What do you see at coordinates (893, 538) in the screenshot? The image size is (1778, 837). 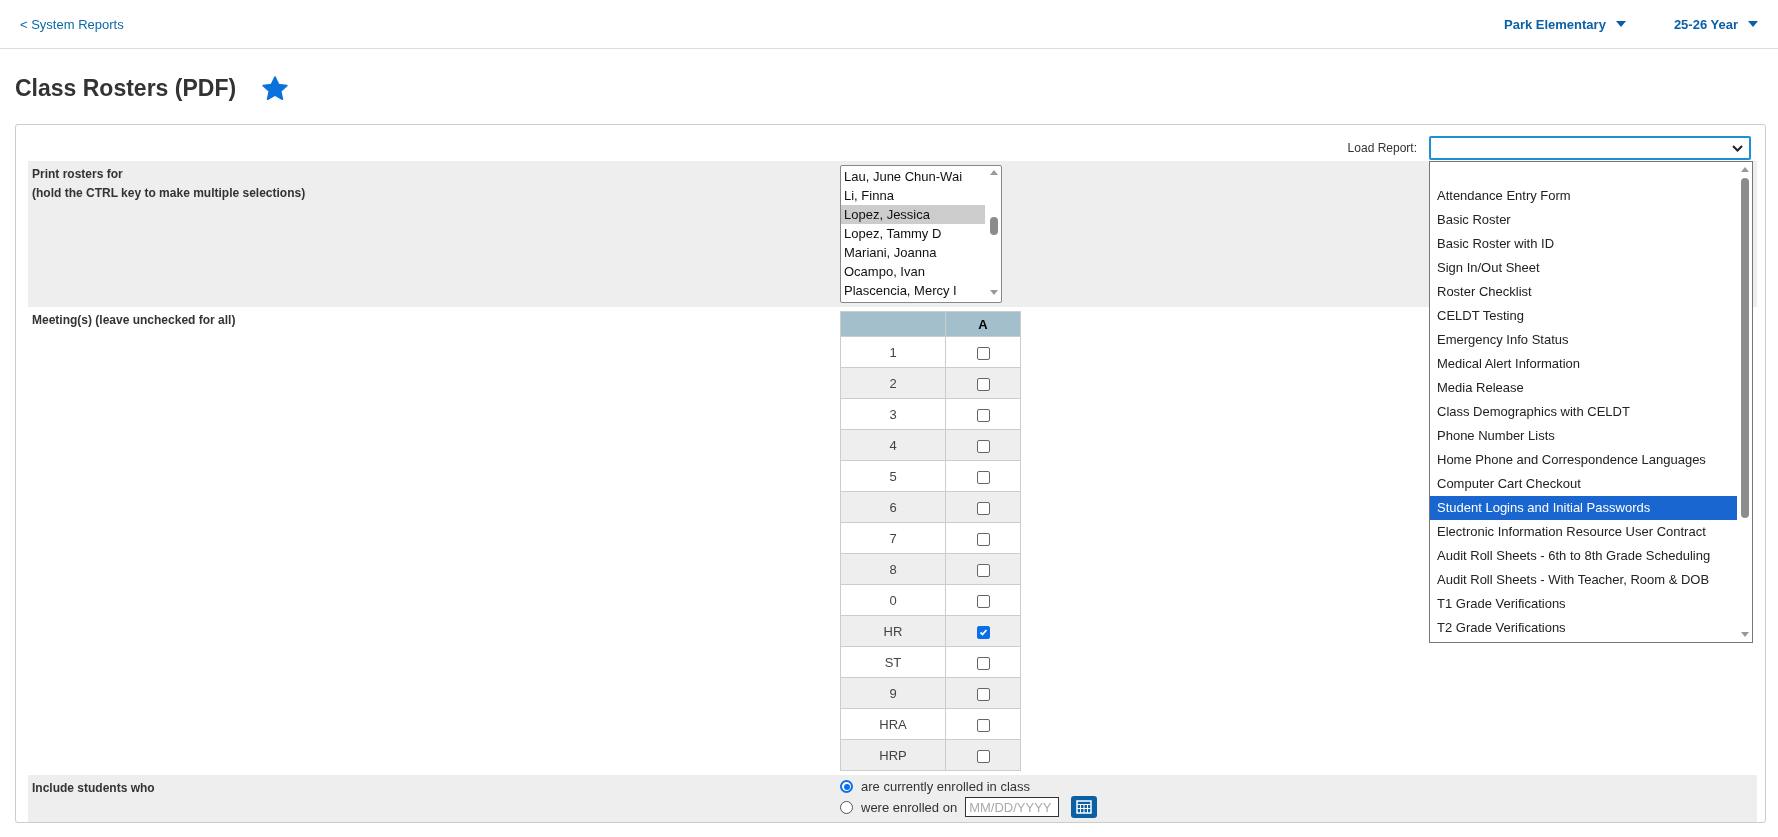 I see `period-cell: 7` at bounding box center [893, 538].